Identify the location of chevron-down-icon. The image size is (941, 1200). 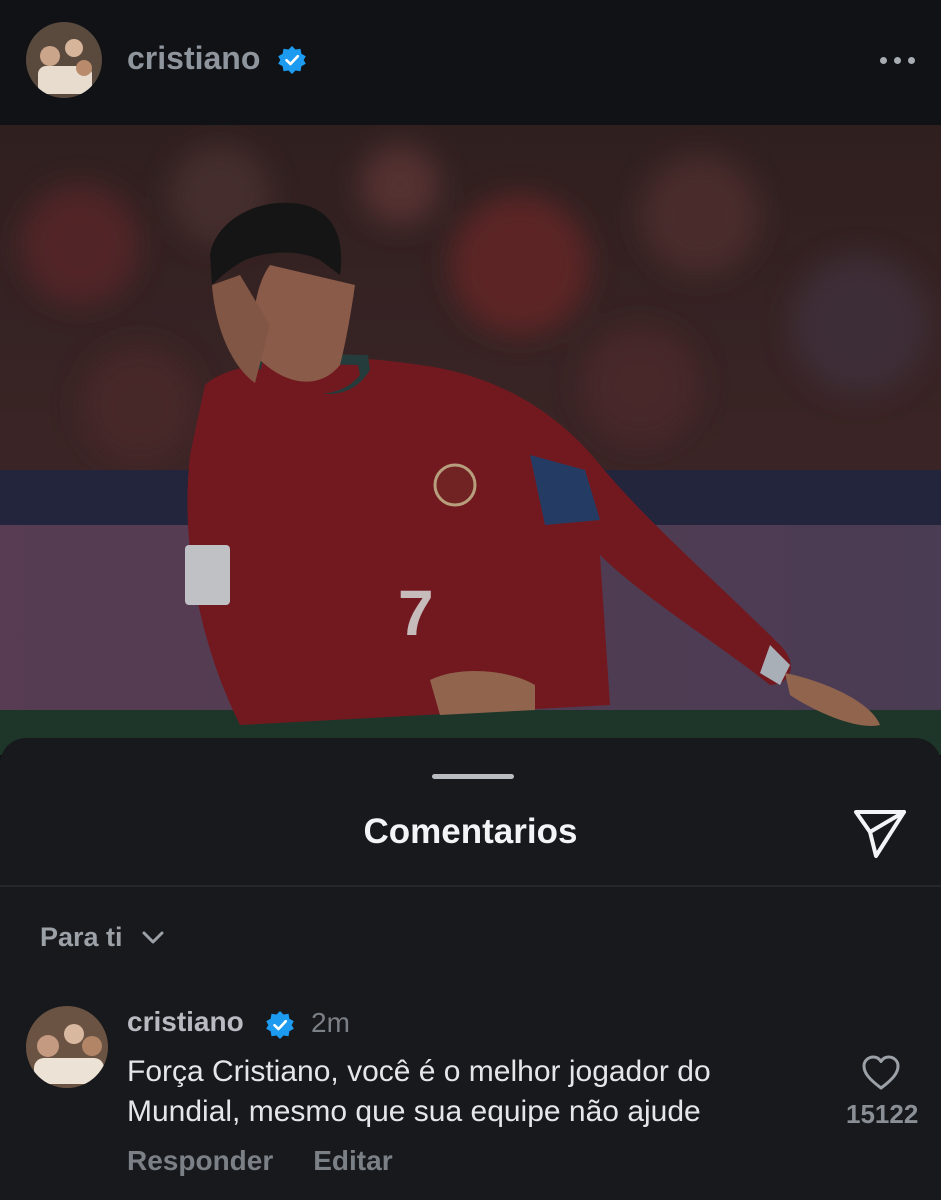
(153, 937).